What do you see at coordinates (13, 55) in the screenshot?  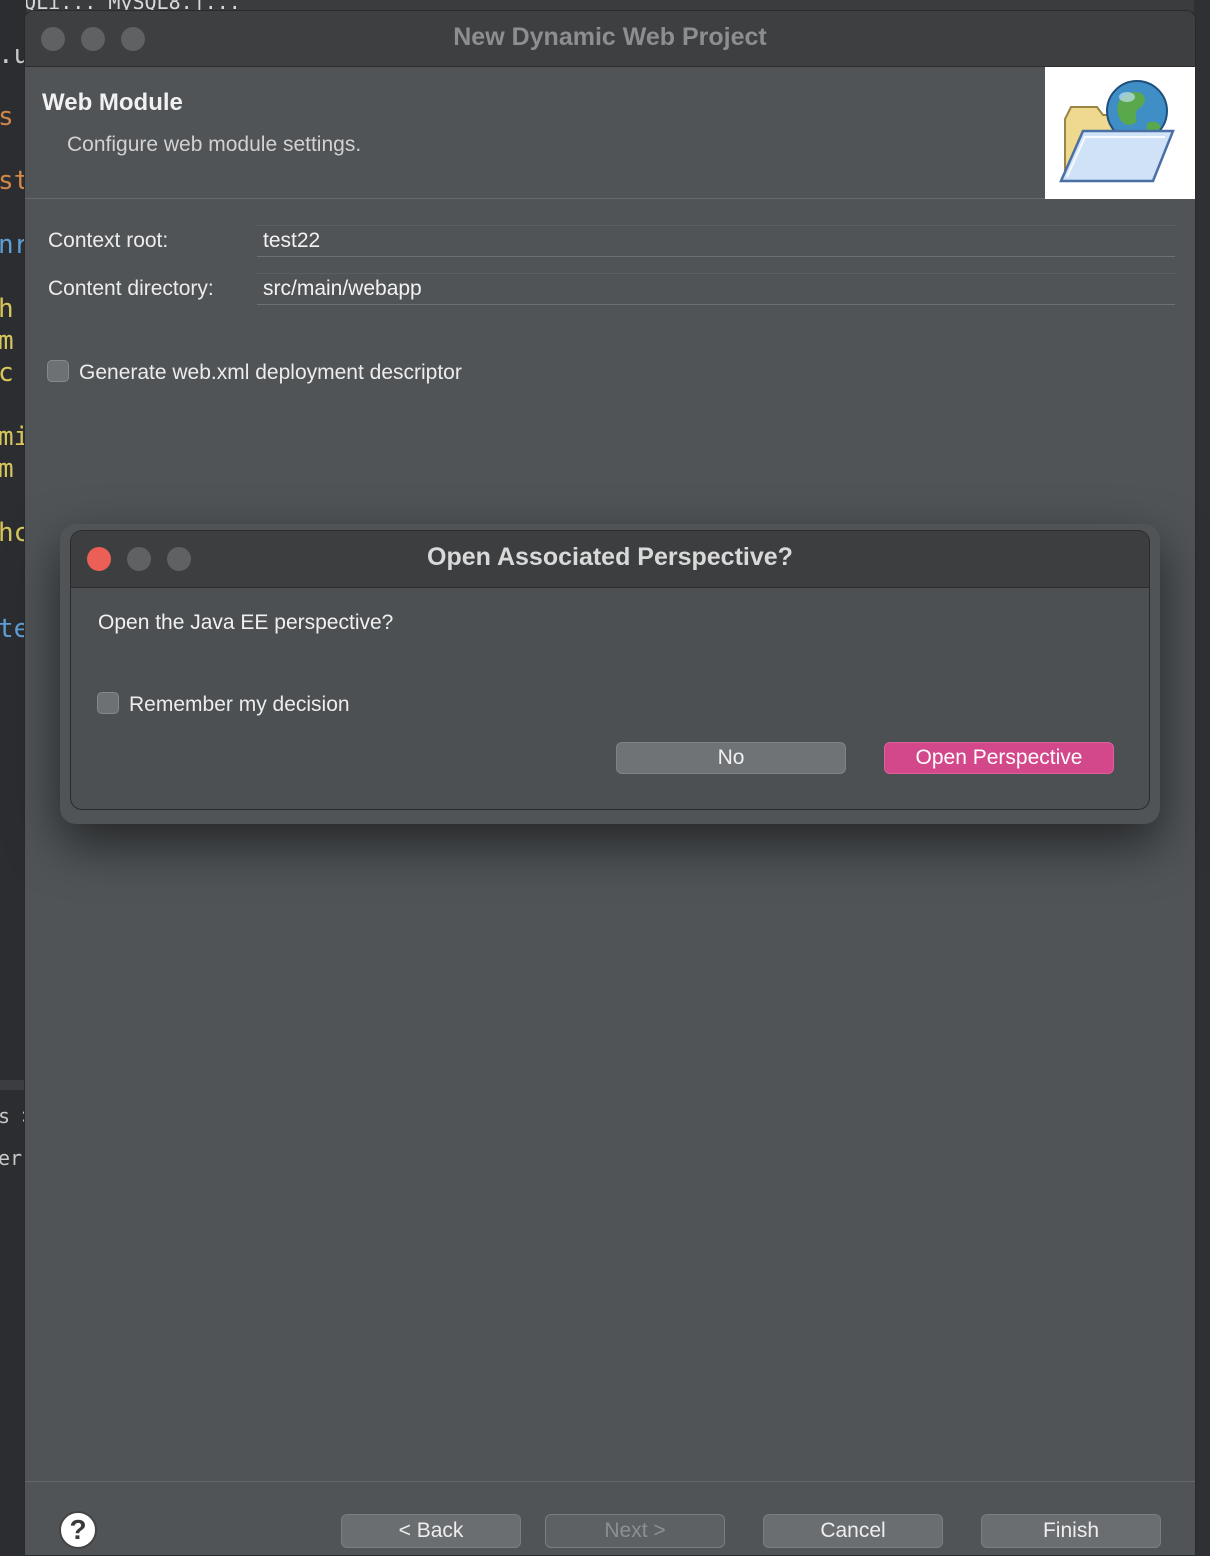 I see `code-fragment: .u` at bounding box center [13, 55].